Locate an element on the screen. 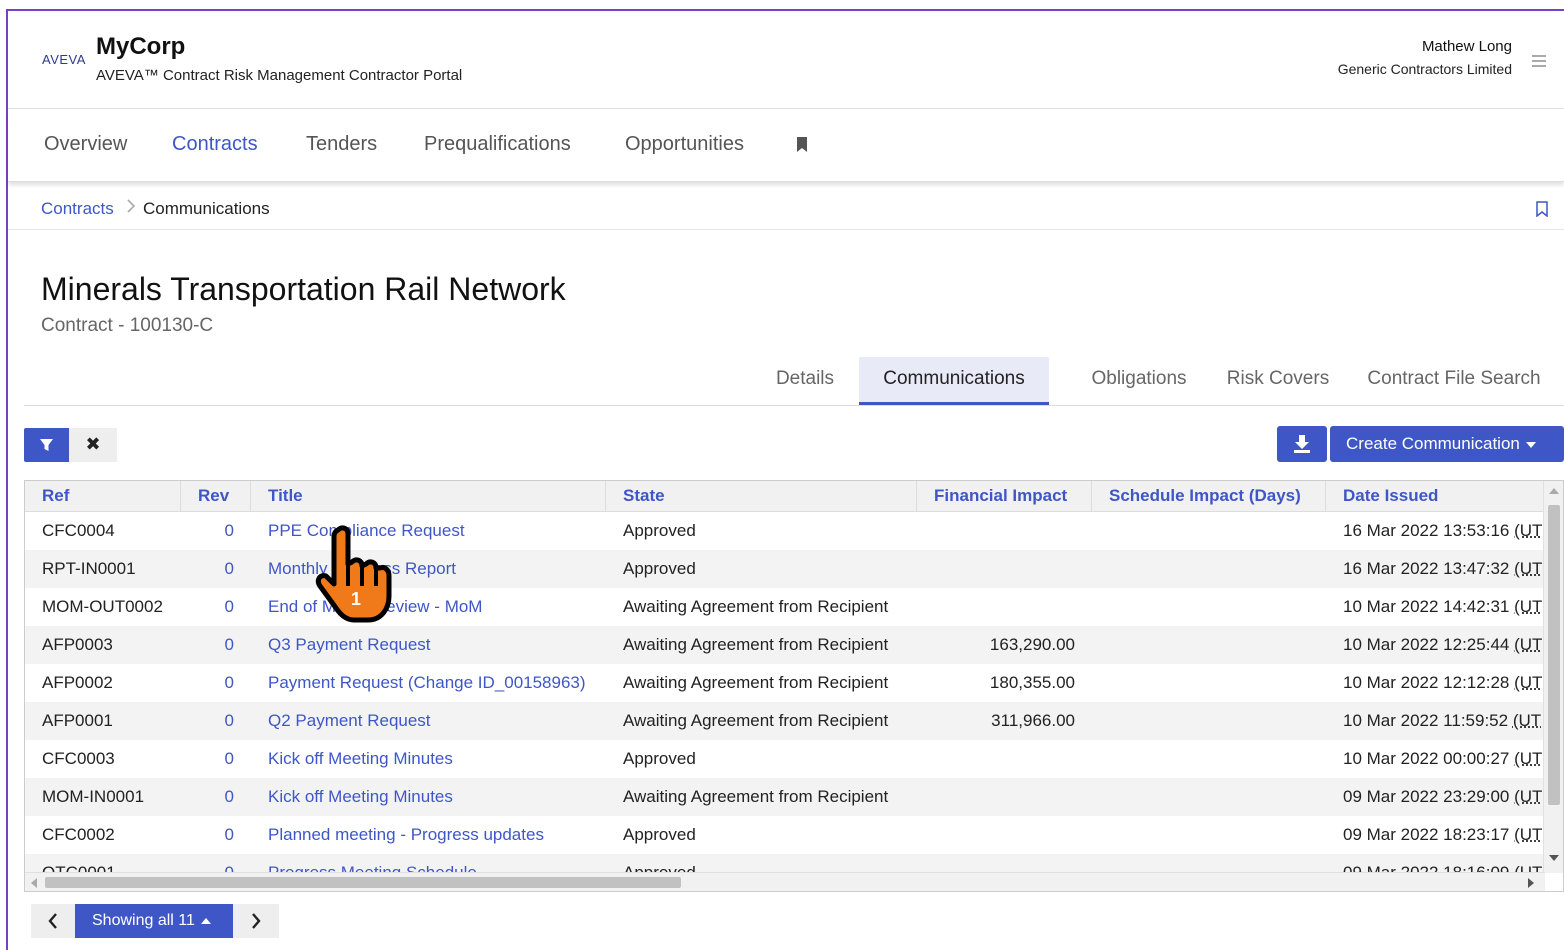 Image resolution: width=1564 pixels, height=950 pixels. cell-state: Awaiting Agreement from Recipient is located at coordinates (768, 797).